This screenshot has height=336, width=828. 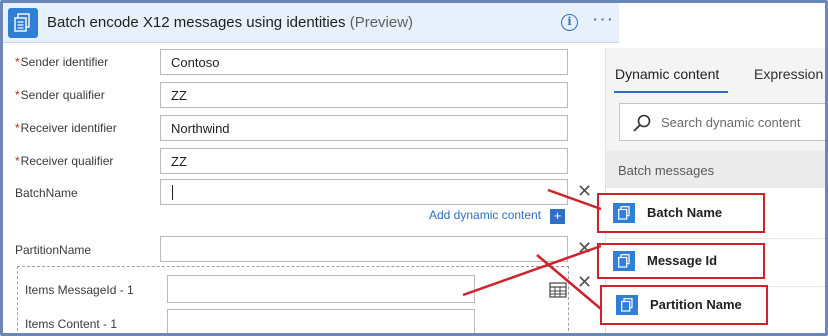 What do you see at coordinates (23, 23) in the screenshot?
I see `batch-encode-icon` at bounding box center [23, 23].